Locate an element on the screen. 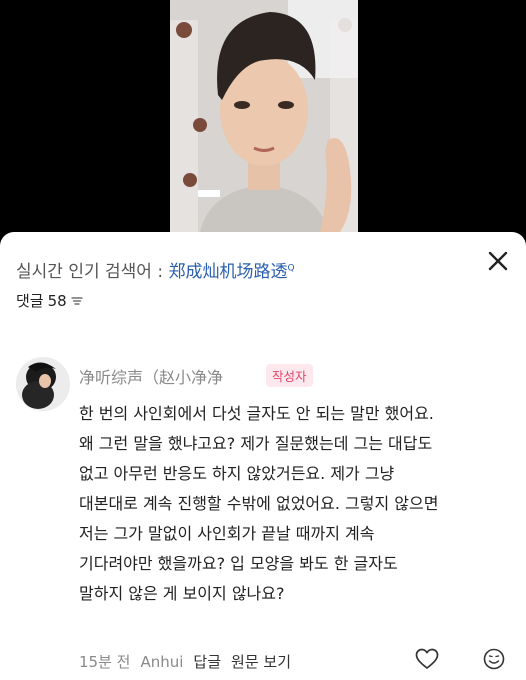 The width and height of the screenshot is (526, 680). comment-meta: 15분 전 Anhui 답글 원문 보기 is located at coordinates (190, 661).